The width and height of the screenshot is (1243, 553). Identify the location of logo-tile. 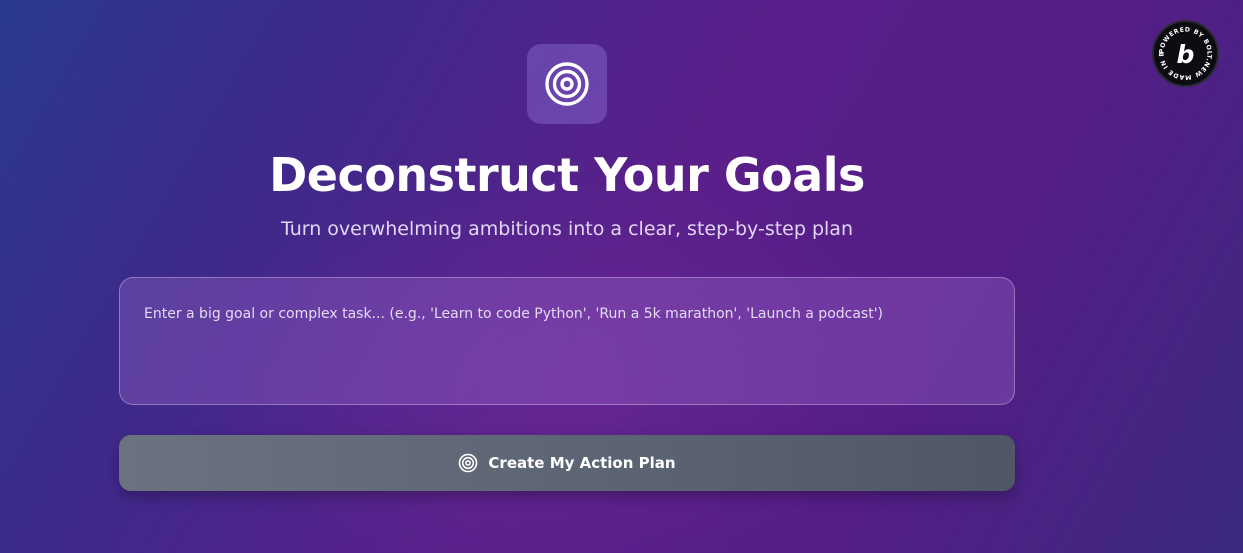
(567, 84).